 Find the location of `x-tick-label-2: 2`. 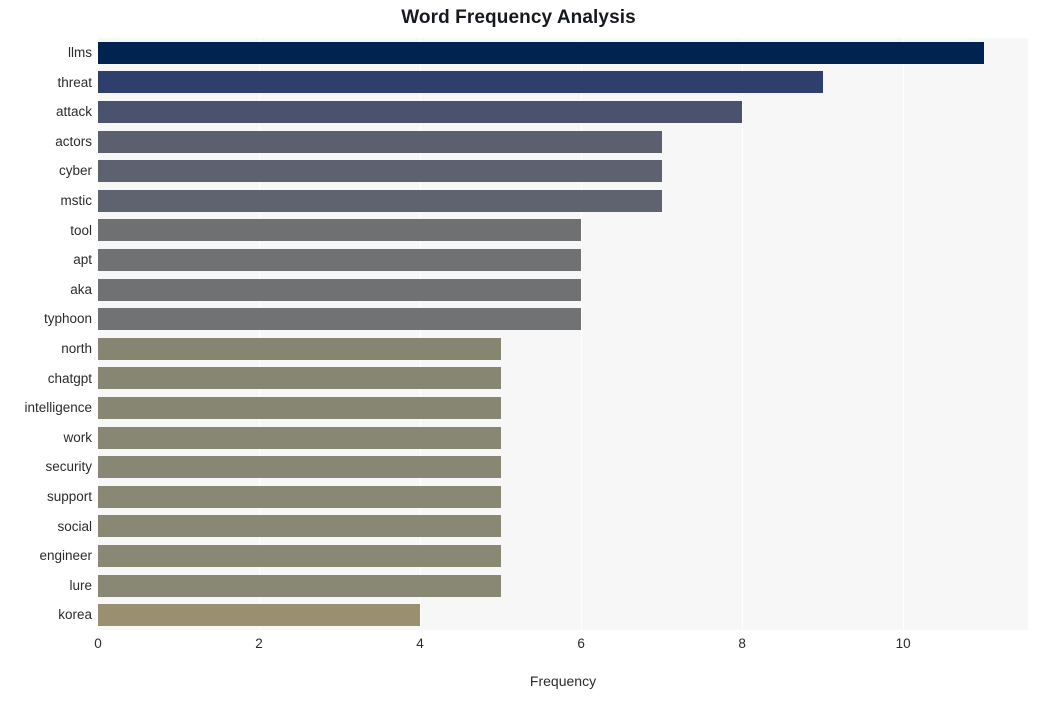

x-tick-label-2: 2 is located at coordinates (259, 643).